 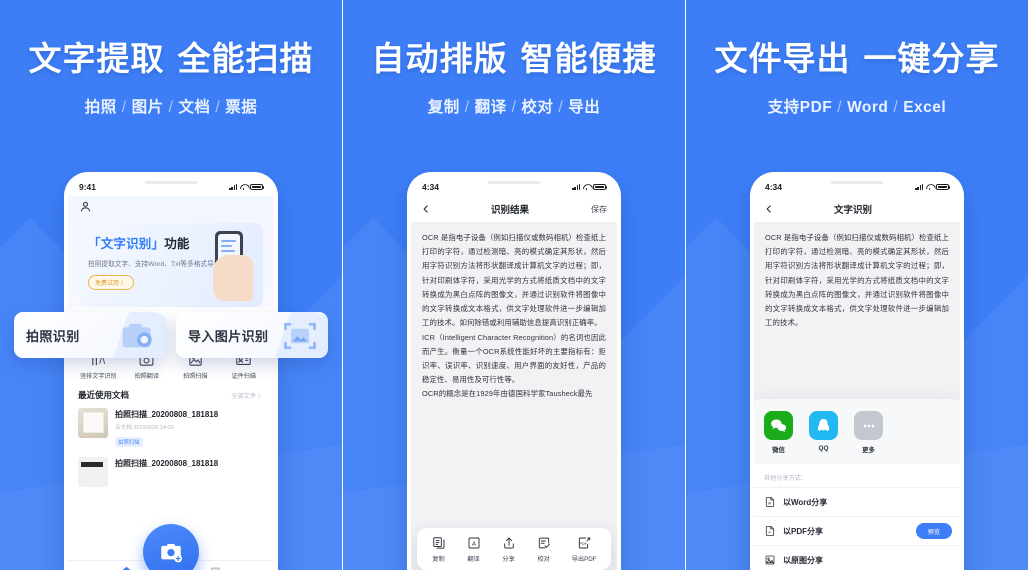 What do you see at coordinates (144, 428) in the screenshot?
I see `document-meta: 云文档 2019/3/20 14:03` at bounding box center [144, 428].